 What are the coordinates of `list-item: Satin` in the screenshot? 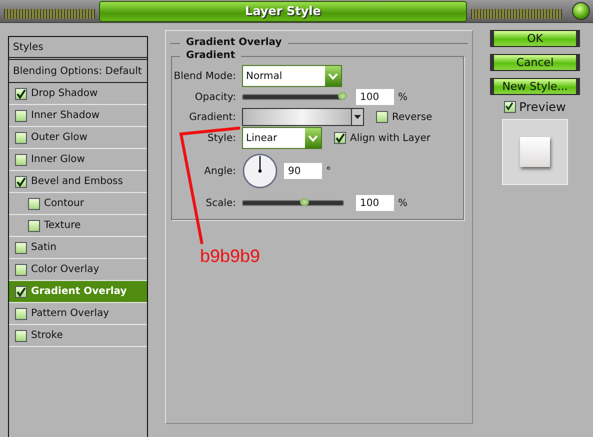 It's located at (78, 248).